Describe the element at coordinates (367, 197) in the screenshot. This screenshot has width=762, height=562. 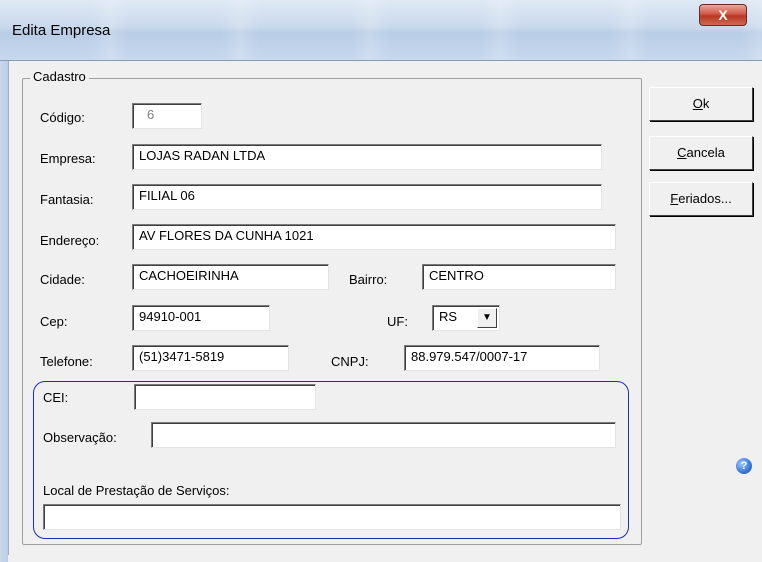
I see `fantasia-field: FILIAL 06` at that location.